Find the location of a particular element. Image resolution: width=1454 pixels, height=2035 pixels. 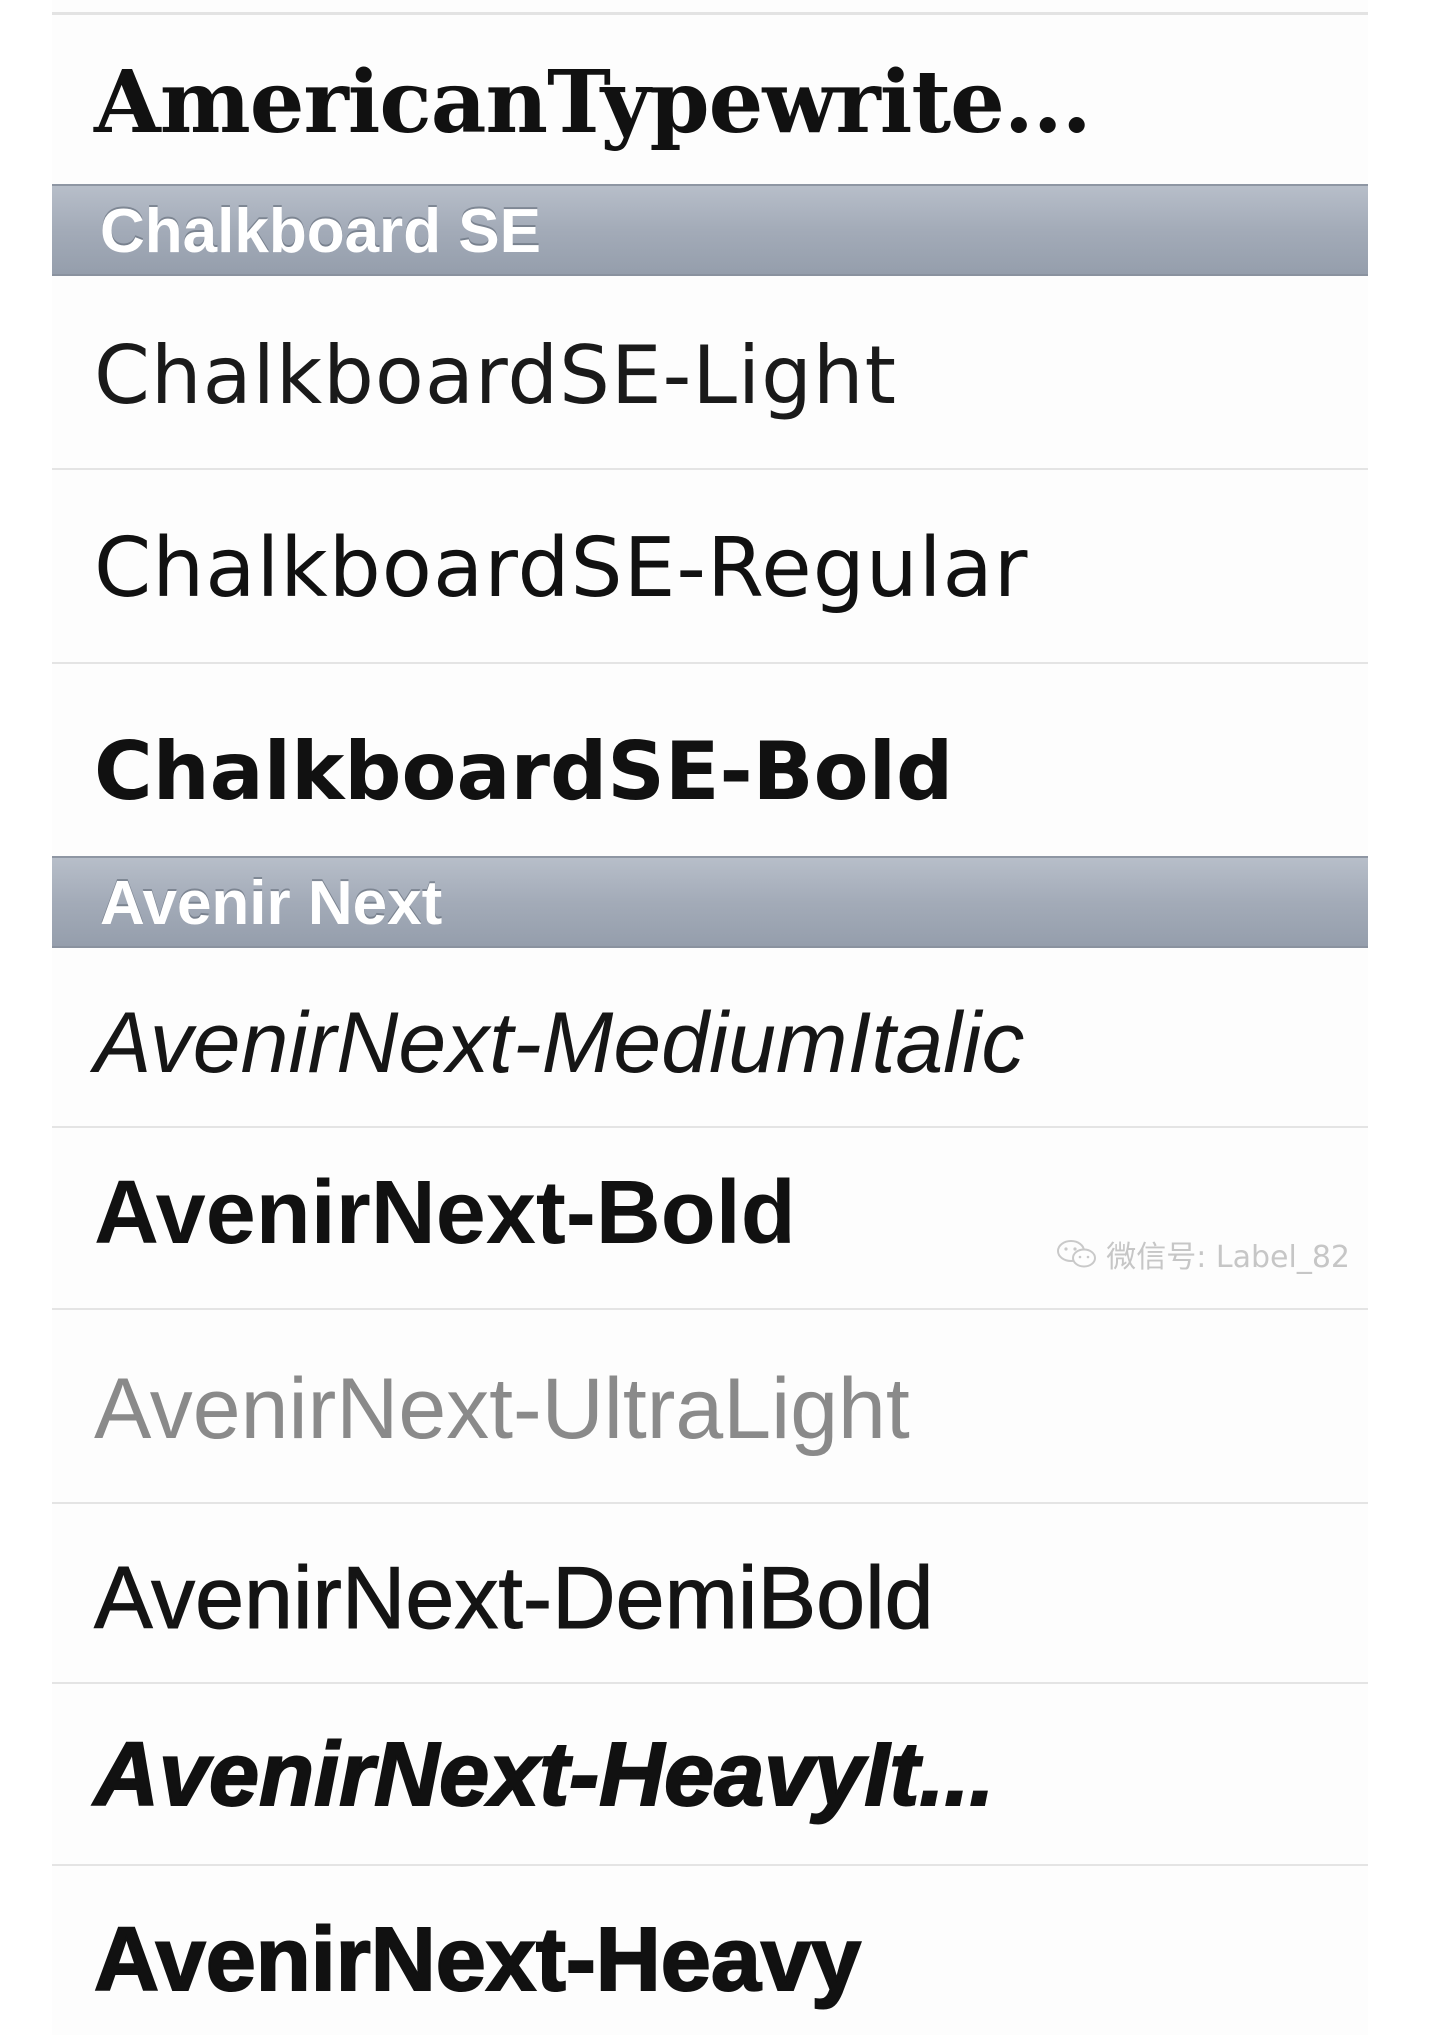

font-row-label: AvenirNext-Heavy is located at coordinates (477, 1960).